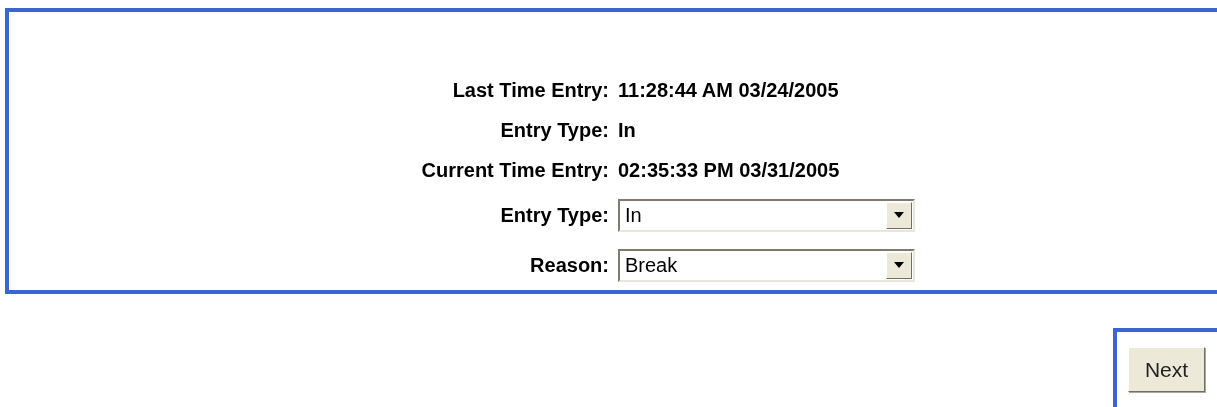 The width and height of the screenshot is (1217, 407). I want to click on field-label: Reason:, so click(569, 265).